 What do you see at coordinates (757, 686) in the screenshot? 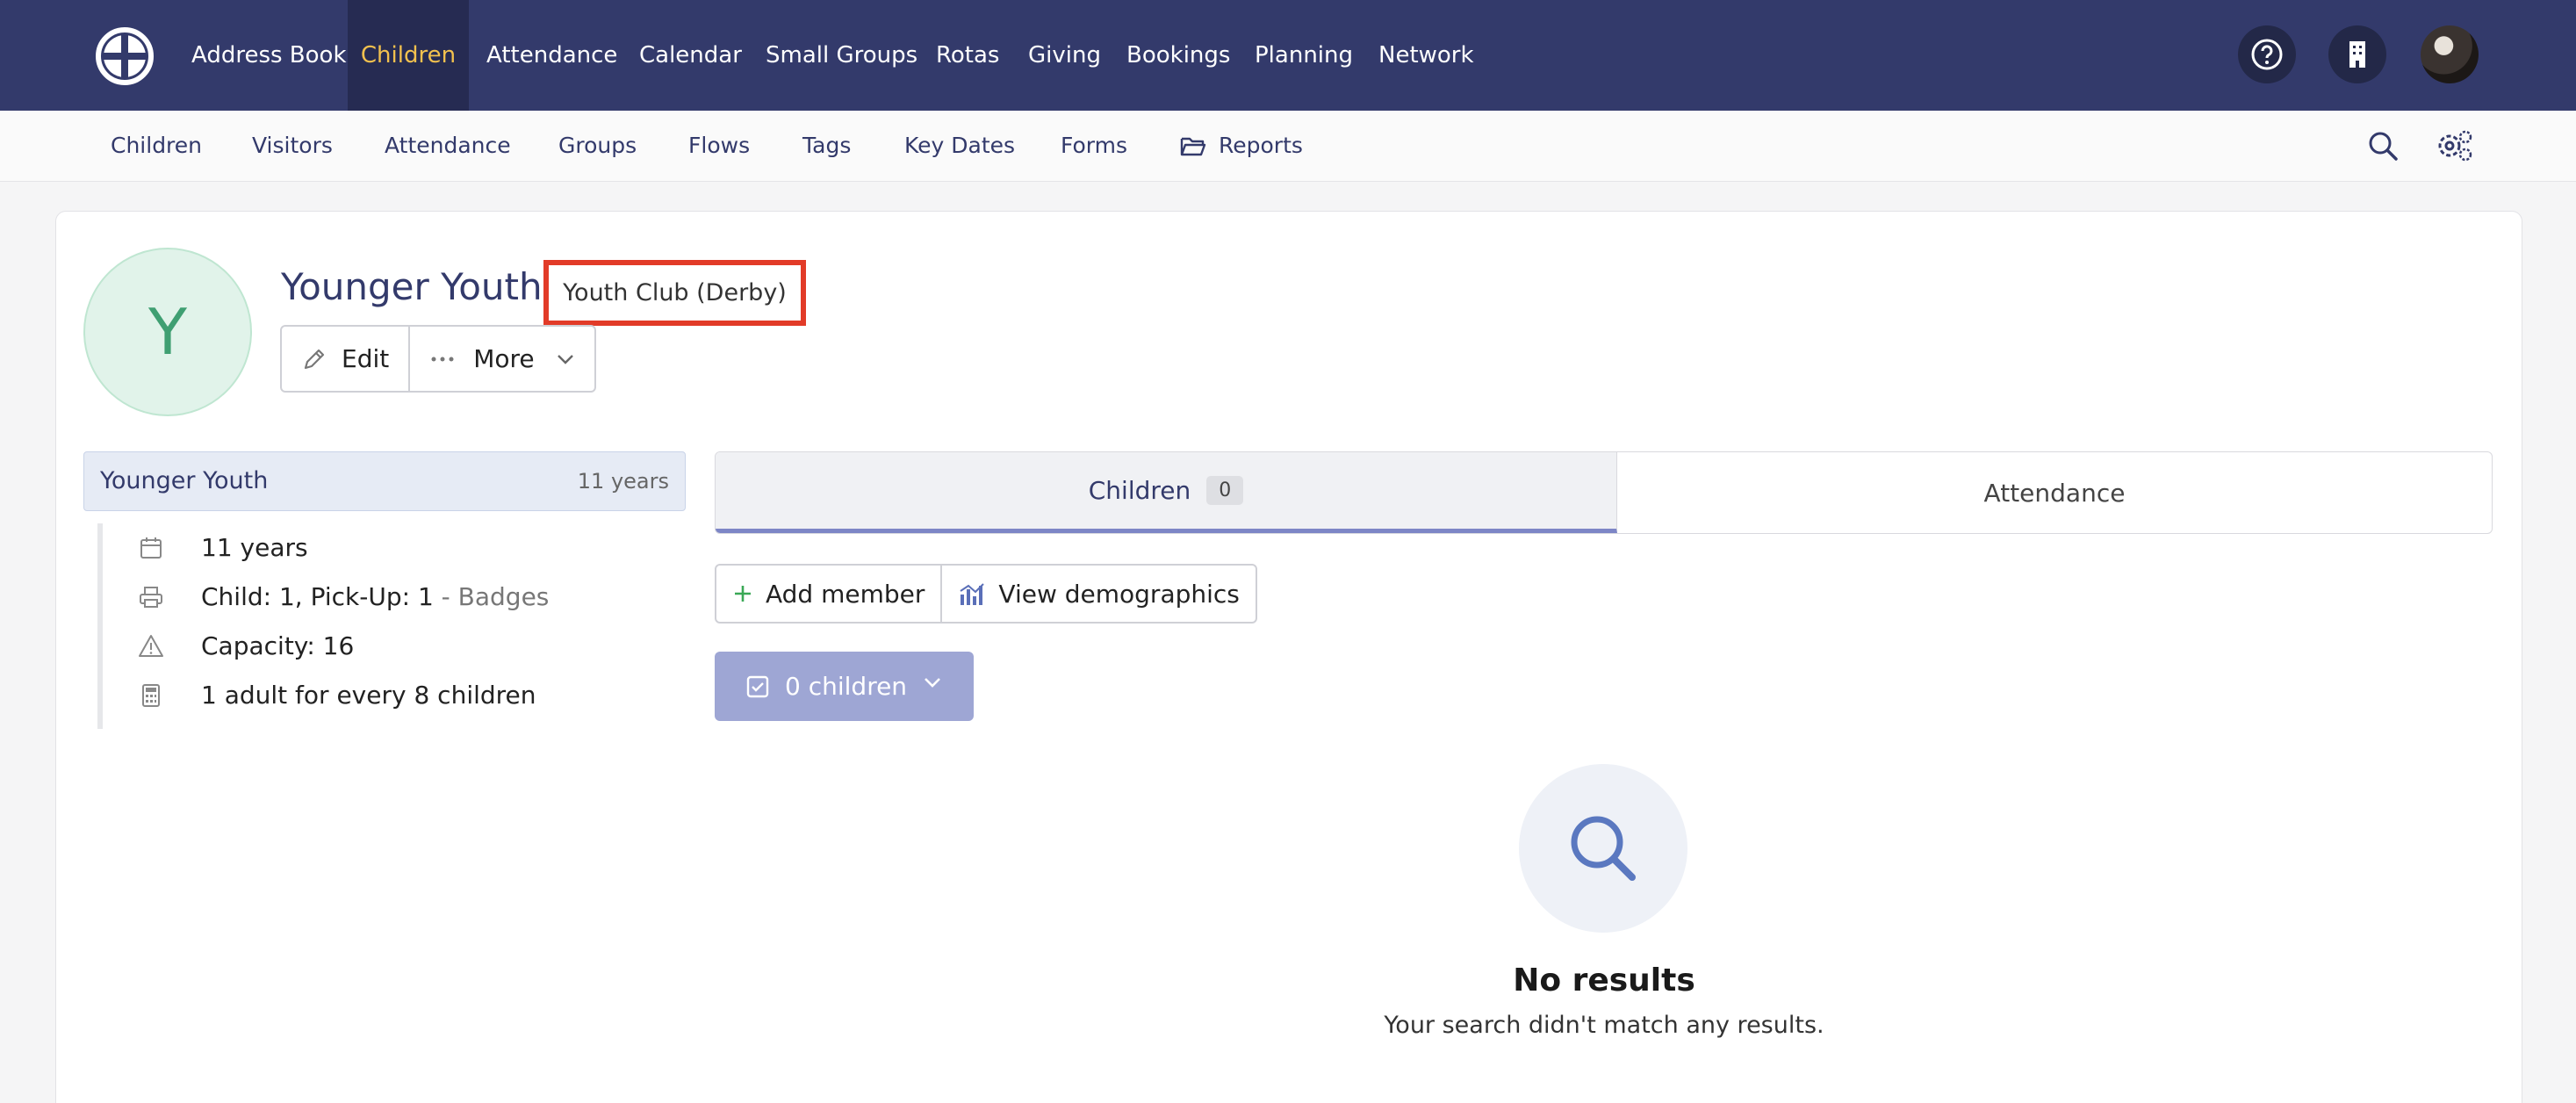
I see `checkbox-icon` at bounding box center [757, 686].